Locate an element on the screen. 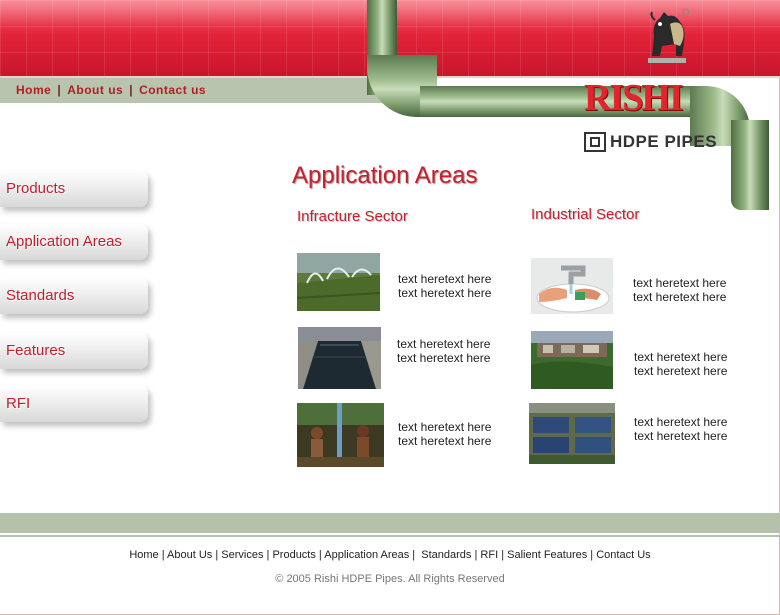 Image resolution: width=780 pixels, height=615 pixels. sector-title-industrial: Industrial Sector is located at coordinates (585, 214).